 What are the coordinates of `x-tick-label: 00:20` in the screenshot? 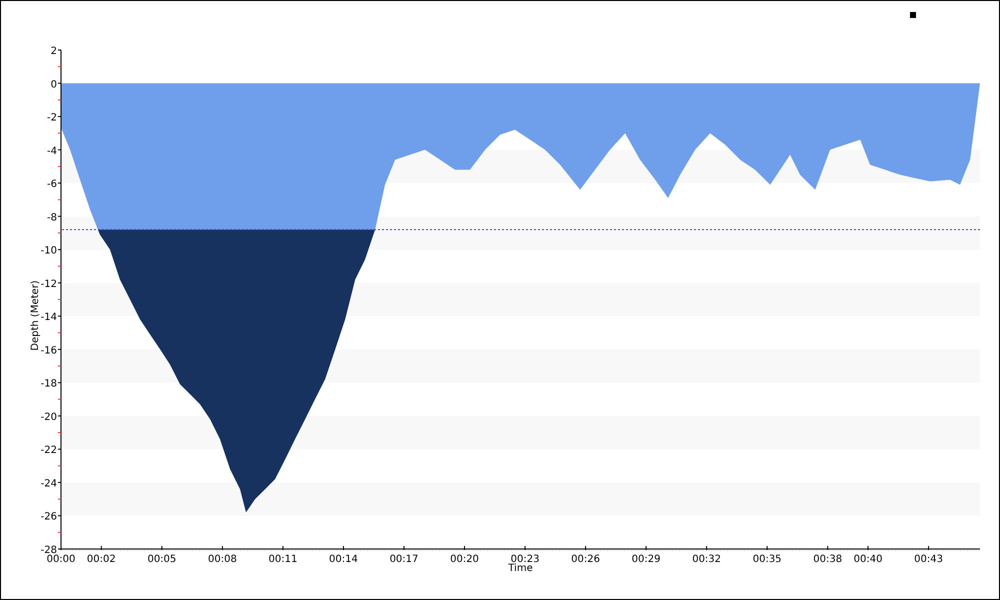 It's located at (464, 559).